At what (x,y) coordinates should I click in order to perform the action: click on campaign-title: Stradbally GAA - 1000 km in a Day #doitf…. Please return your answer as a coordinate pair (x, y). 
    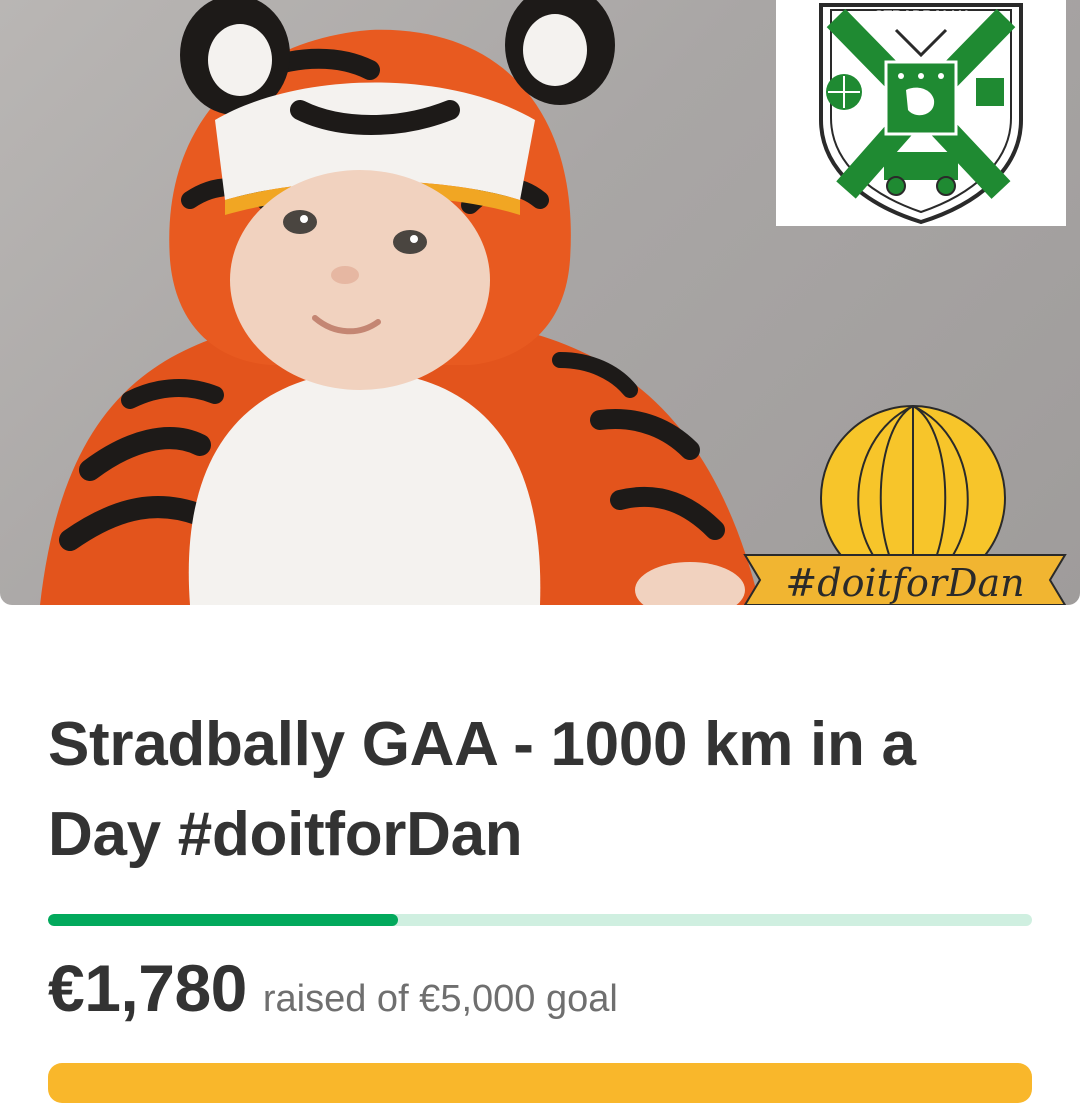
    Looking at the image, I should click on (482, 789).